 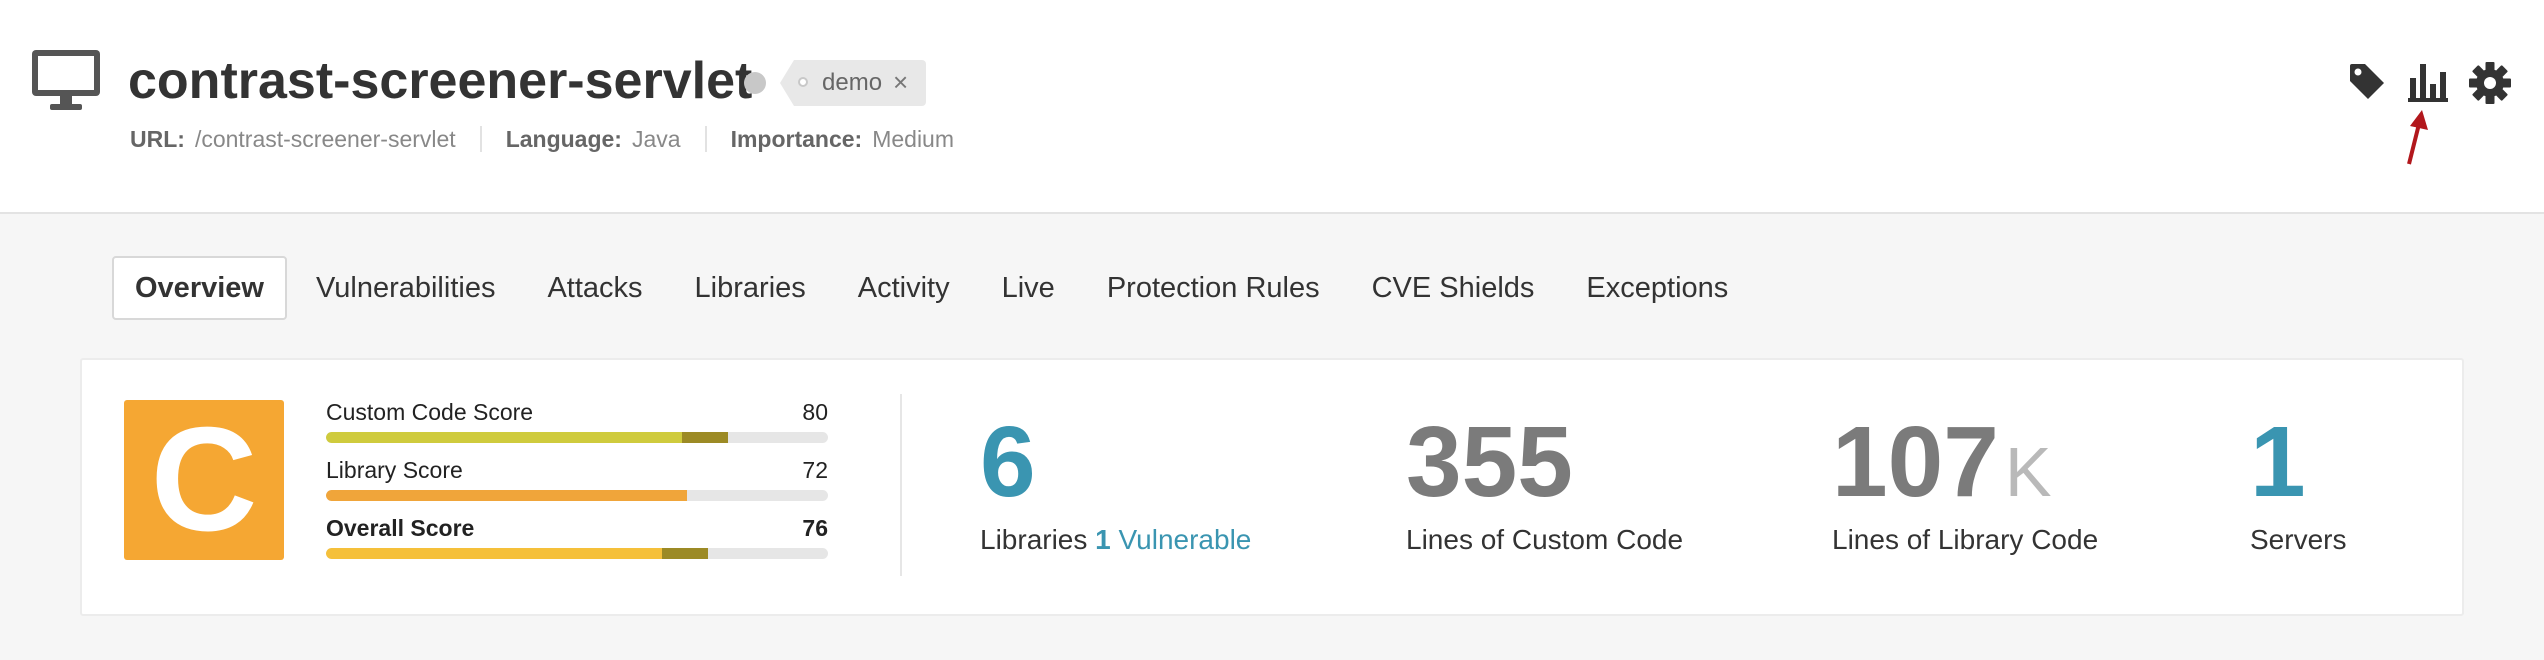 I want to click on stat-custom-code: 355 Lines of Custom Code, so click(x=1544, y=484).